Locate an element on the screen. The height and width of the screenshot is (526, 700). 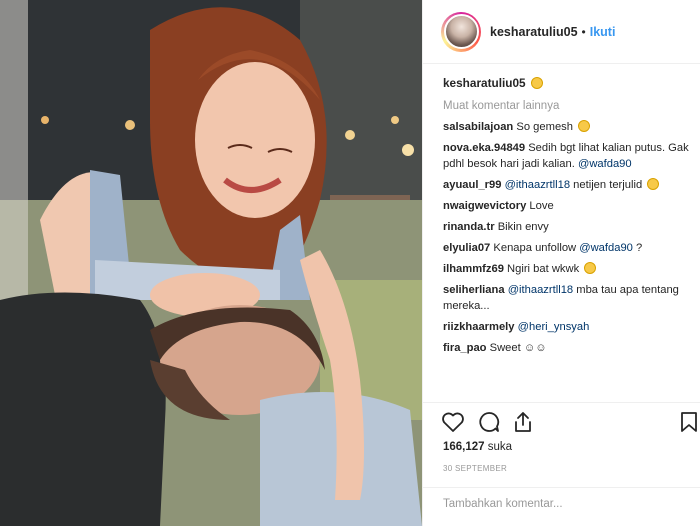
comment-text: Ngiri bat wkwk is located at coordinates (543, 269).